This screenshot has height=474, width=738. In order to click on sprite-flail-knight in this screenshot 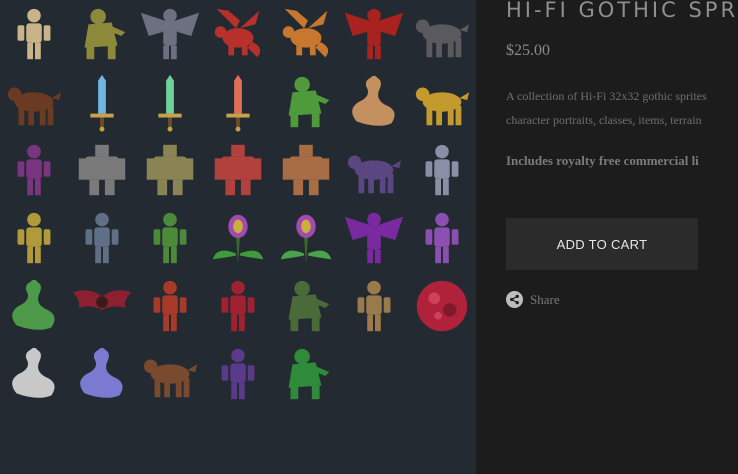, I will do `click(442, 170)`.